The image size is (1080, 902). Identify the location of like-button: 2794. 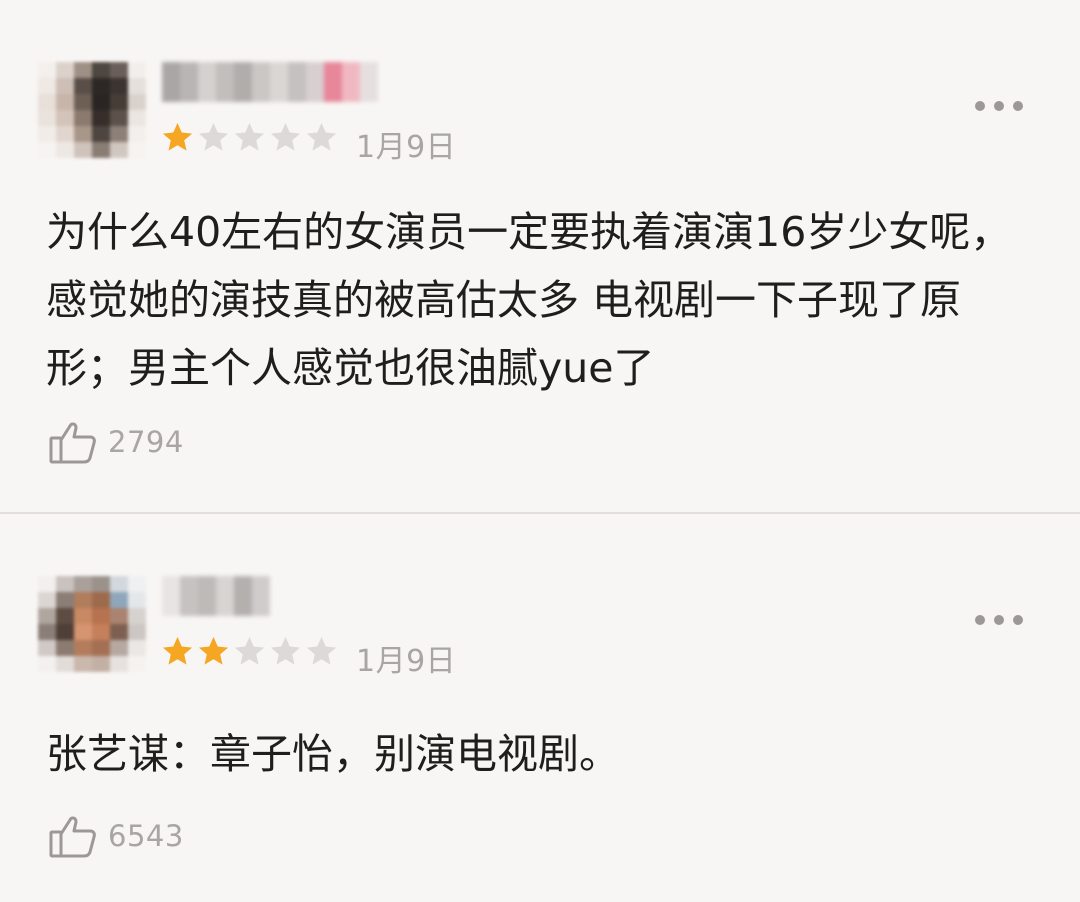
(116, 442).